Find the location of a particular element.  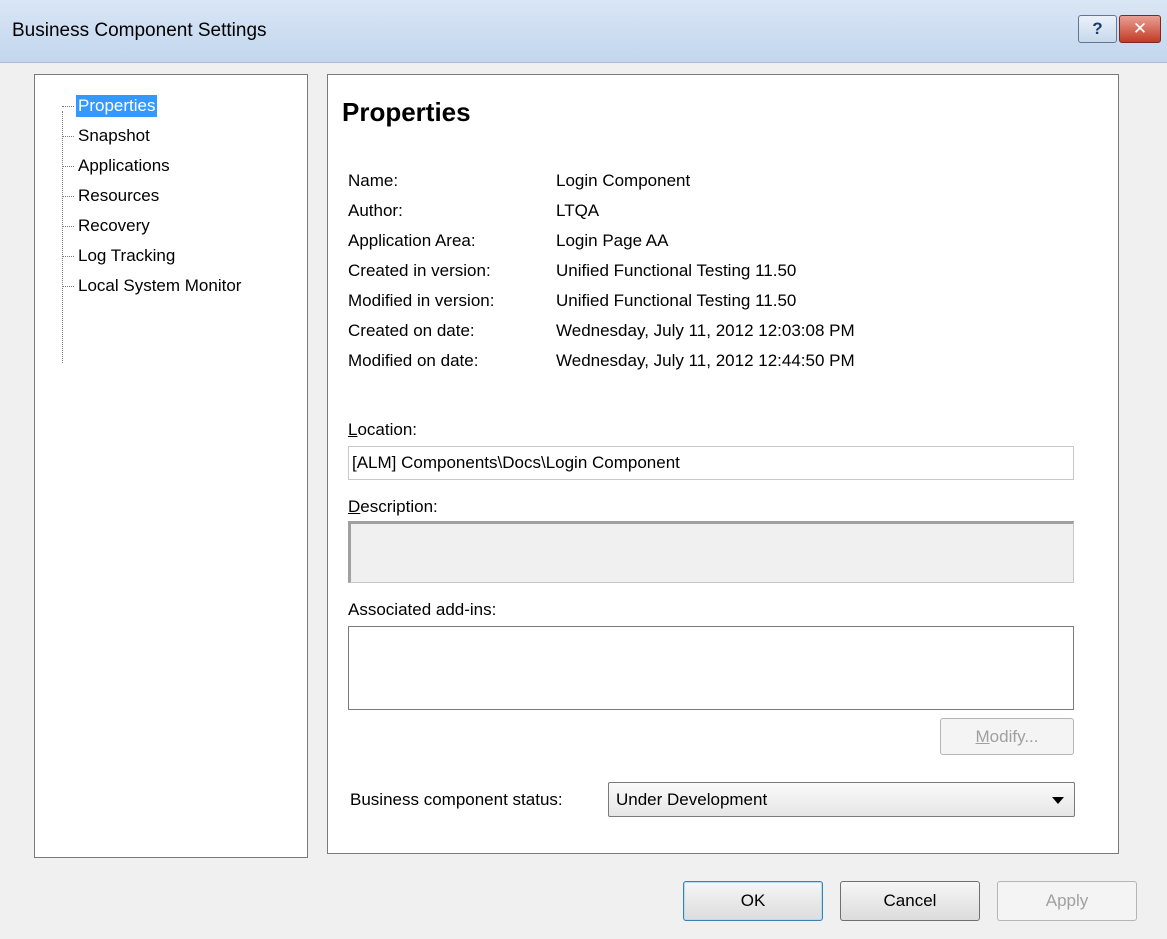

associated-addins-list is located at coordinates (711, 668).